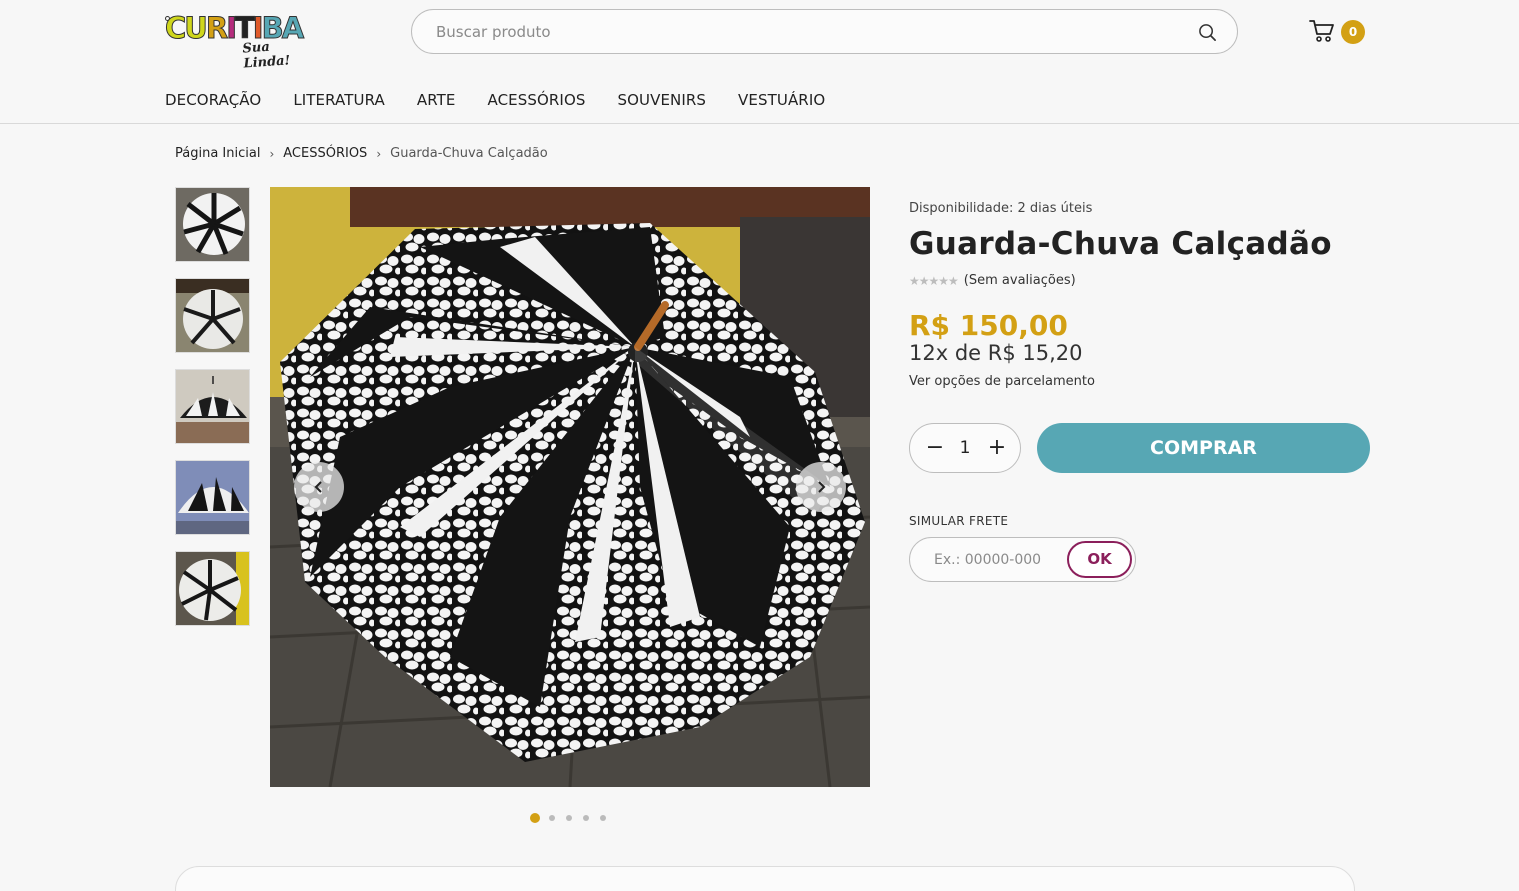  I want to click on gallery-pagination, so click(573, 818).